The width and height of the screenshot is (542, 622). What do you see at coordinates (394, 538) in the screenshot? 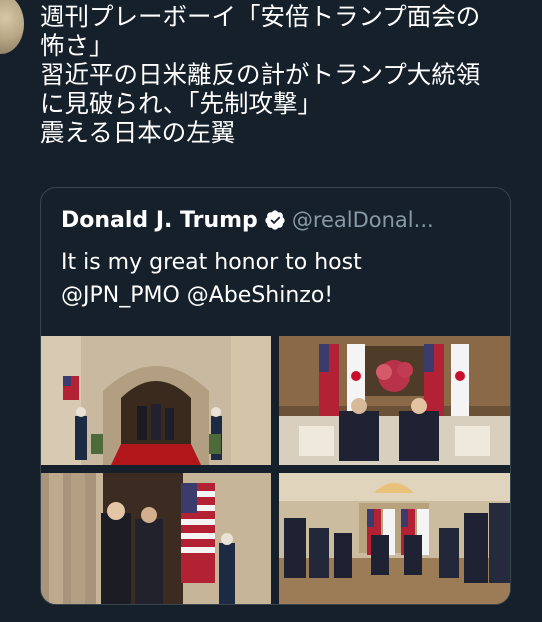
I see `meeting-room-photo` at bounding box center [394, 538].